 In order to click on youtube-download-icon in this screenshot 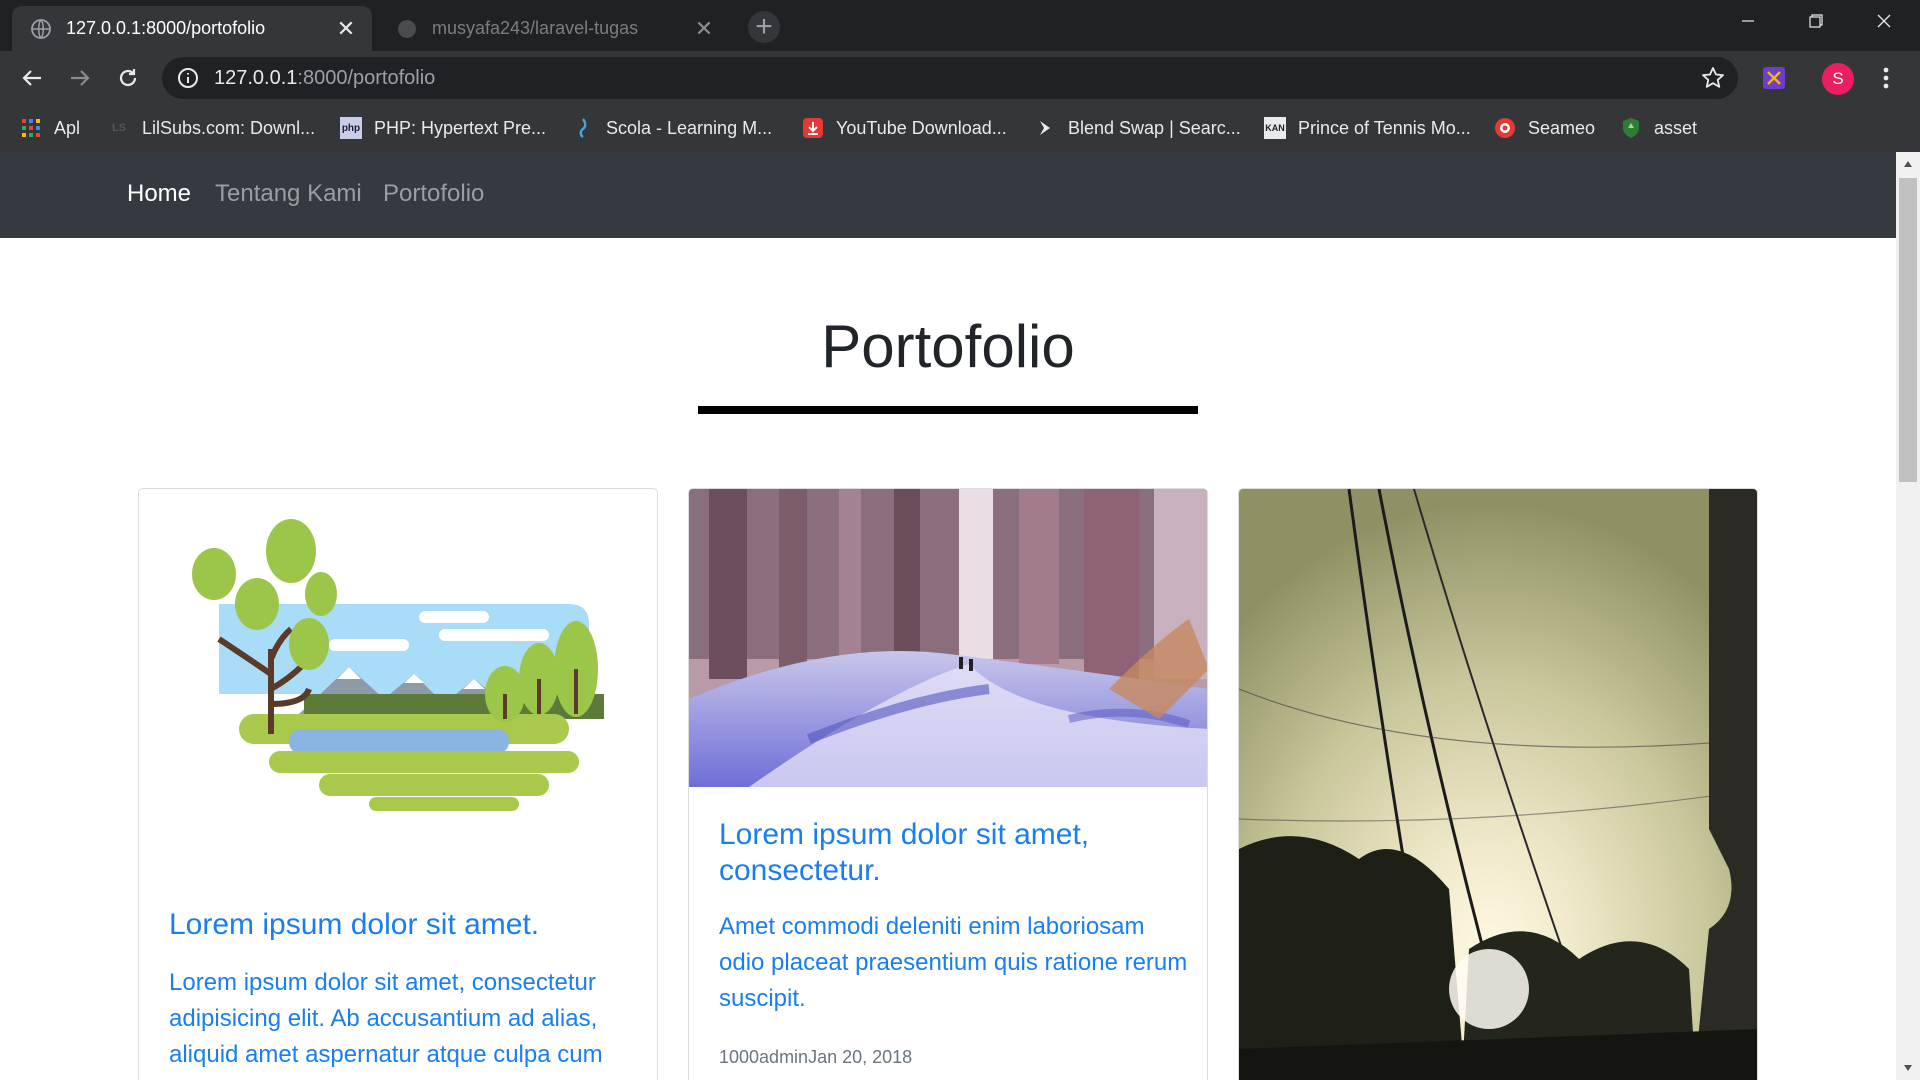, I will do `click(813, 128)`.